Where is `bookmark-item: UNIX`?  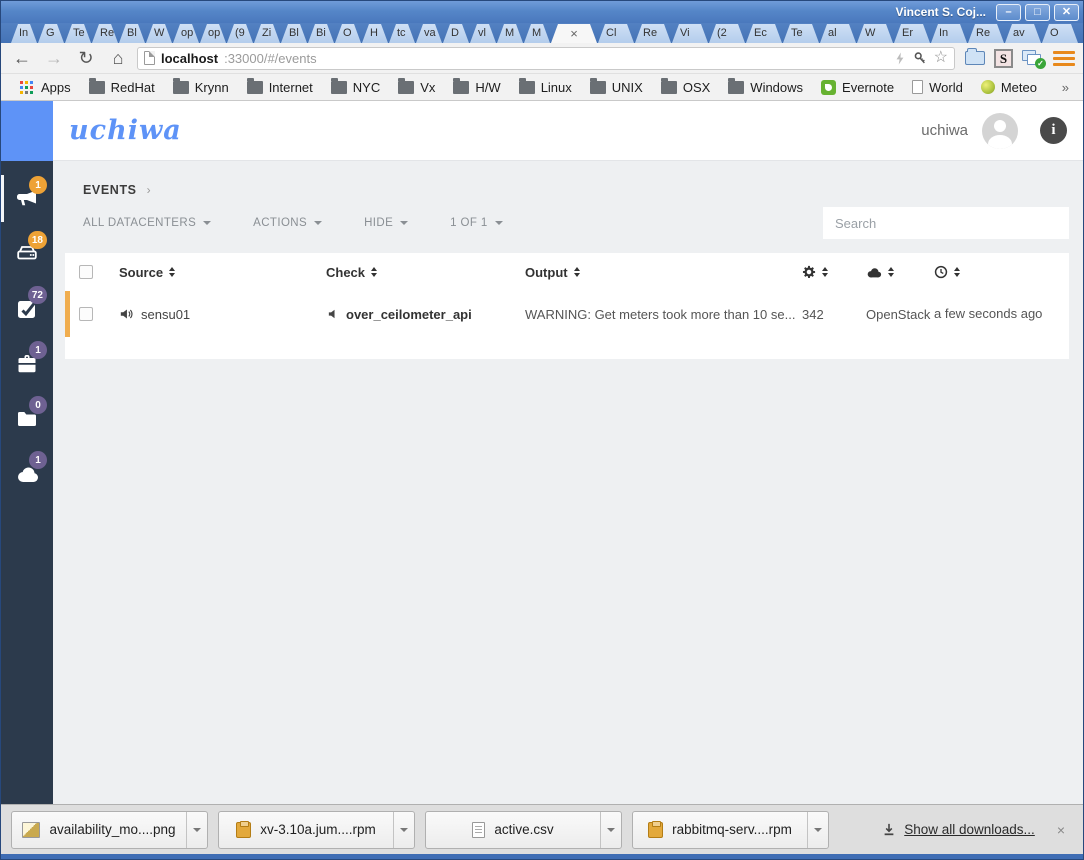 bookmark-item: UNIX is located at coordinates (616, 87).